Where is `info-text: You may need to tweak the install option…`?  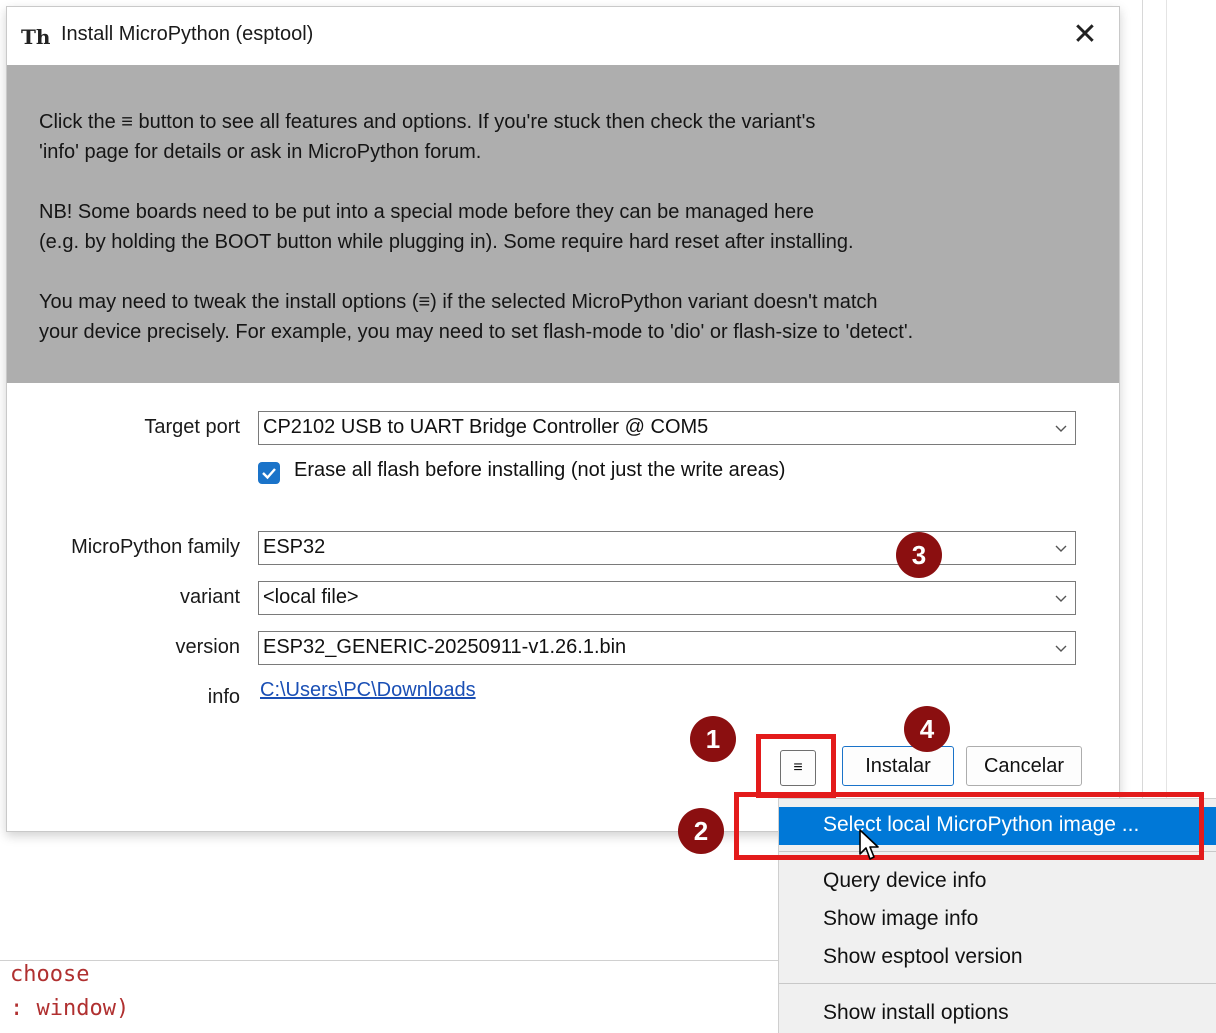 info-text: You may need to tweak the install option… is located at coordinates (458, 302).